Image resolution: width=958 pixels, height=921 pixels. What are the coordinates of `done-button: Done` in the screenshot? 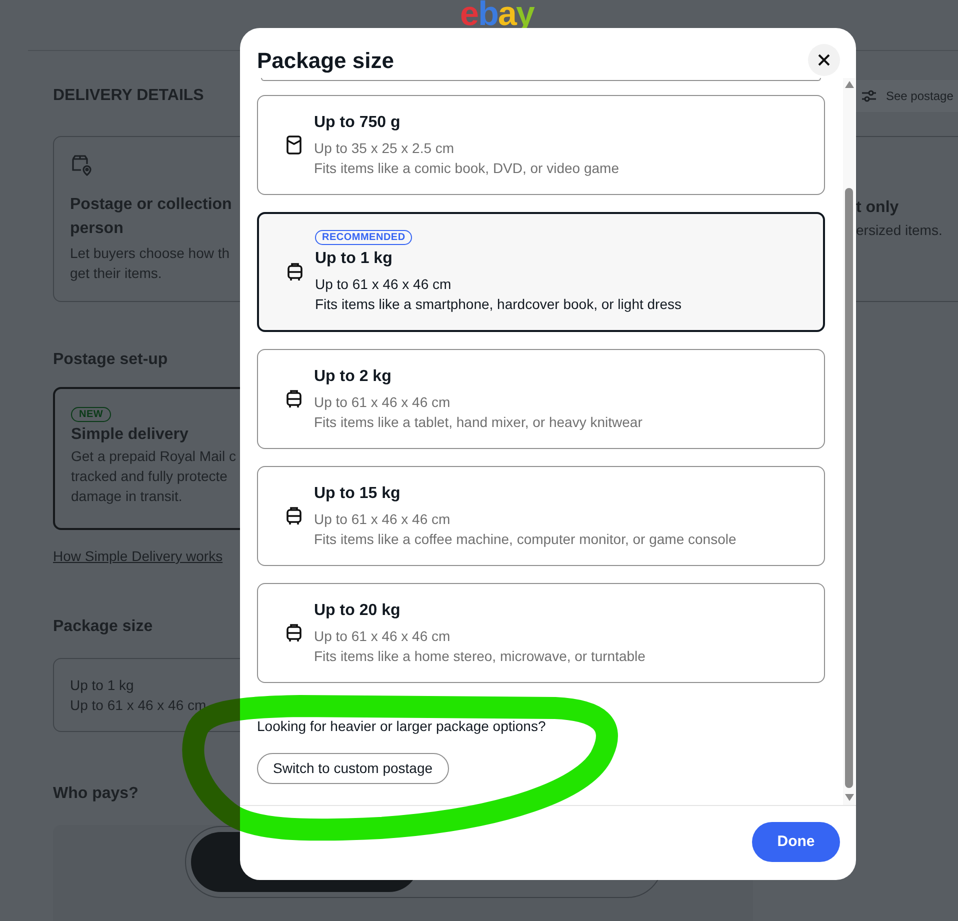 It's located at (796, 842).